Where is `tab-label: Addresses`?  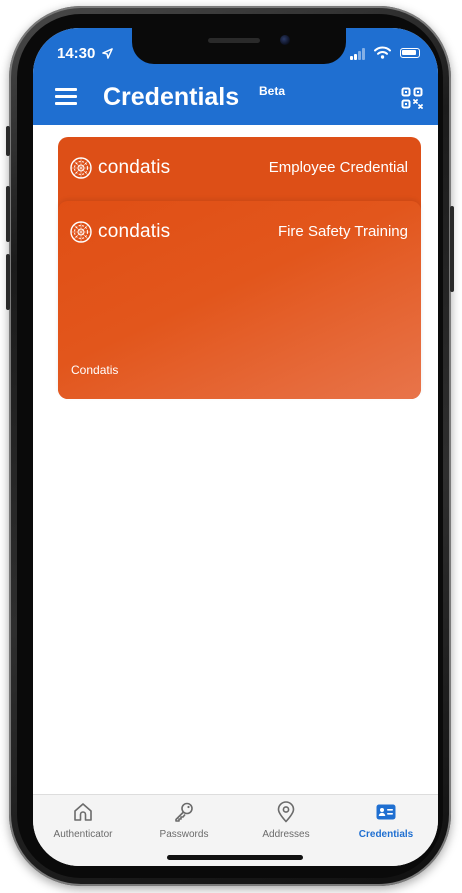 tab-label: Addresses is located at coordinates (286, 834).